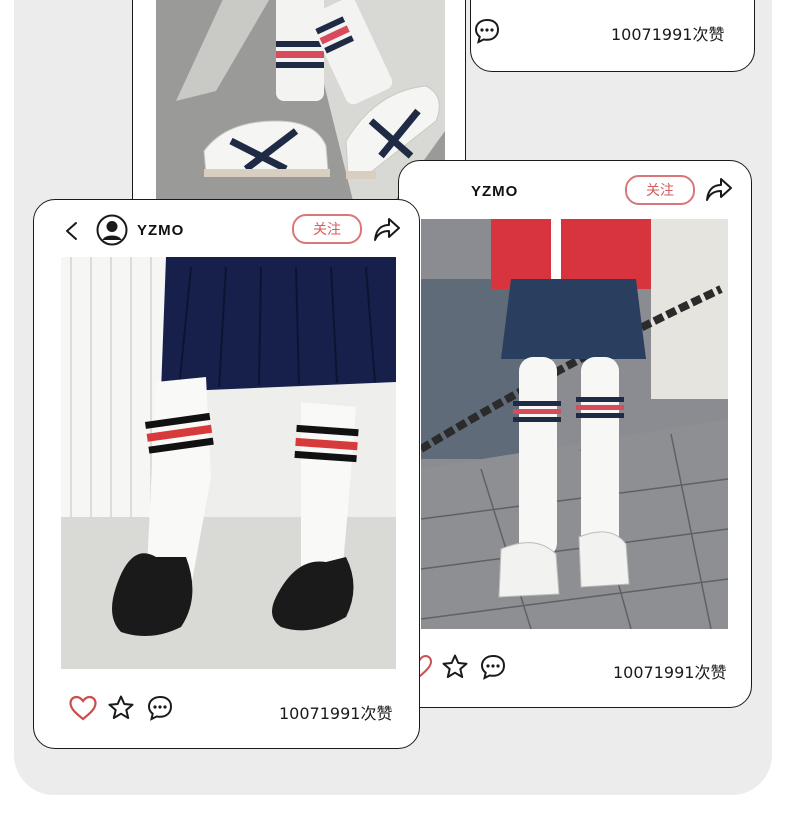  What do you see at coordinates (112, 230) in the screenshot?
I see `avatar-icon` at bounding box center [112, 230].